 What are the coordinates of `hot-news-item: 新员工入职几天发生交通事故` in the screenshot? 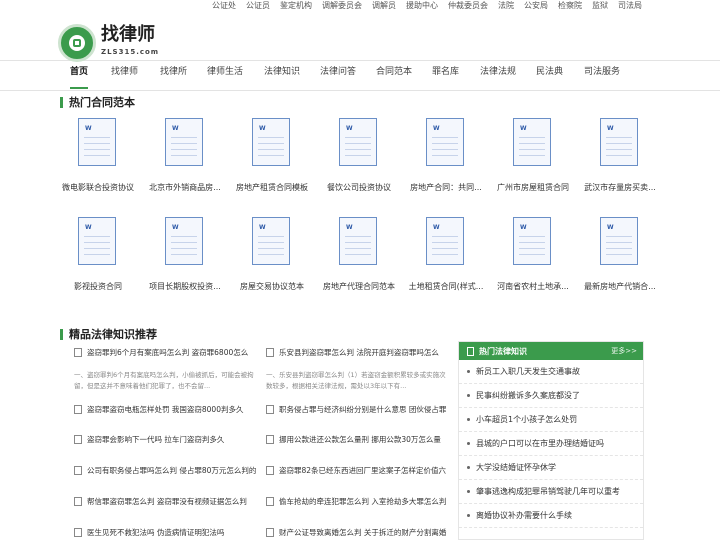 It's located at (551, 372).